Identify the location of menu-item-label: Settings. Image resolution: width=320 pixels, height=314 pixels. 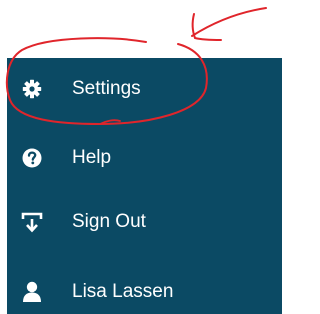
(106, 88).